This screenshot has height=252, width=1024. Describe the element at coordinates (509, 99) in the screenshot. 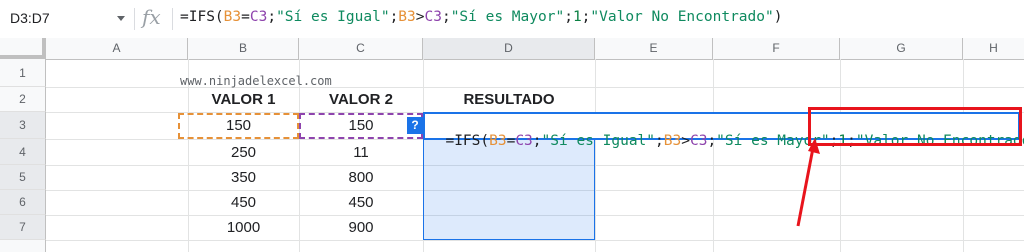

I see `header-resultado: RESULTADO` at that location.